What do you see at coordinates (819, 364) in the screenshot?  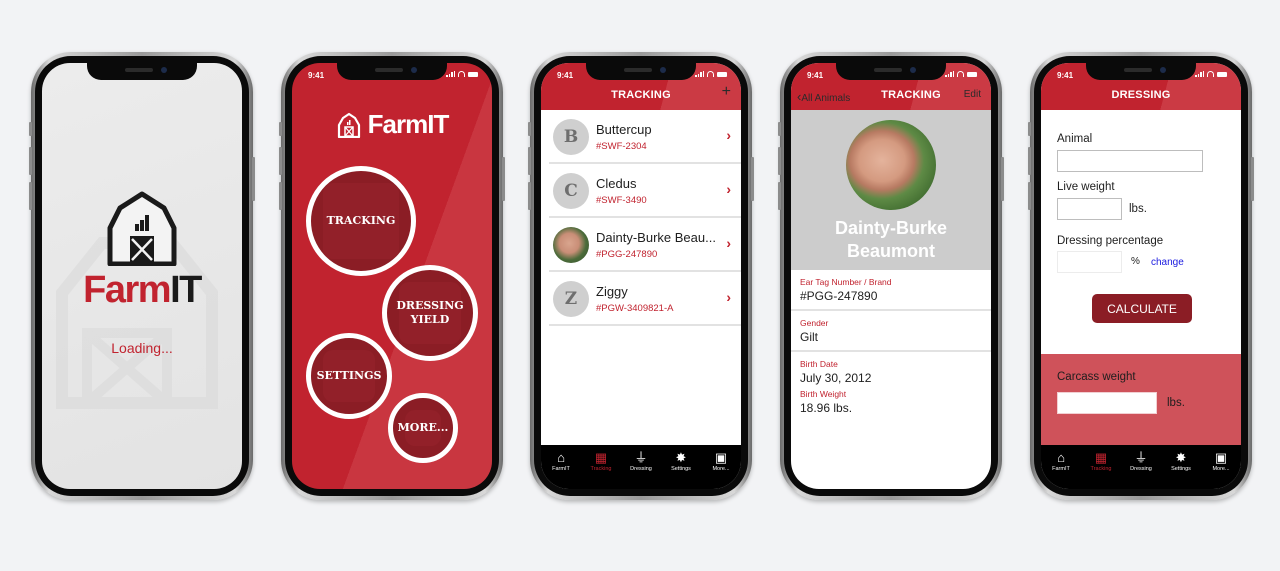 I see `field-label: Birth Date` at bounding box center [819, 364].